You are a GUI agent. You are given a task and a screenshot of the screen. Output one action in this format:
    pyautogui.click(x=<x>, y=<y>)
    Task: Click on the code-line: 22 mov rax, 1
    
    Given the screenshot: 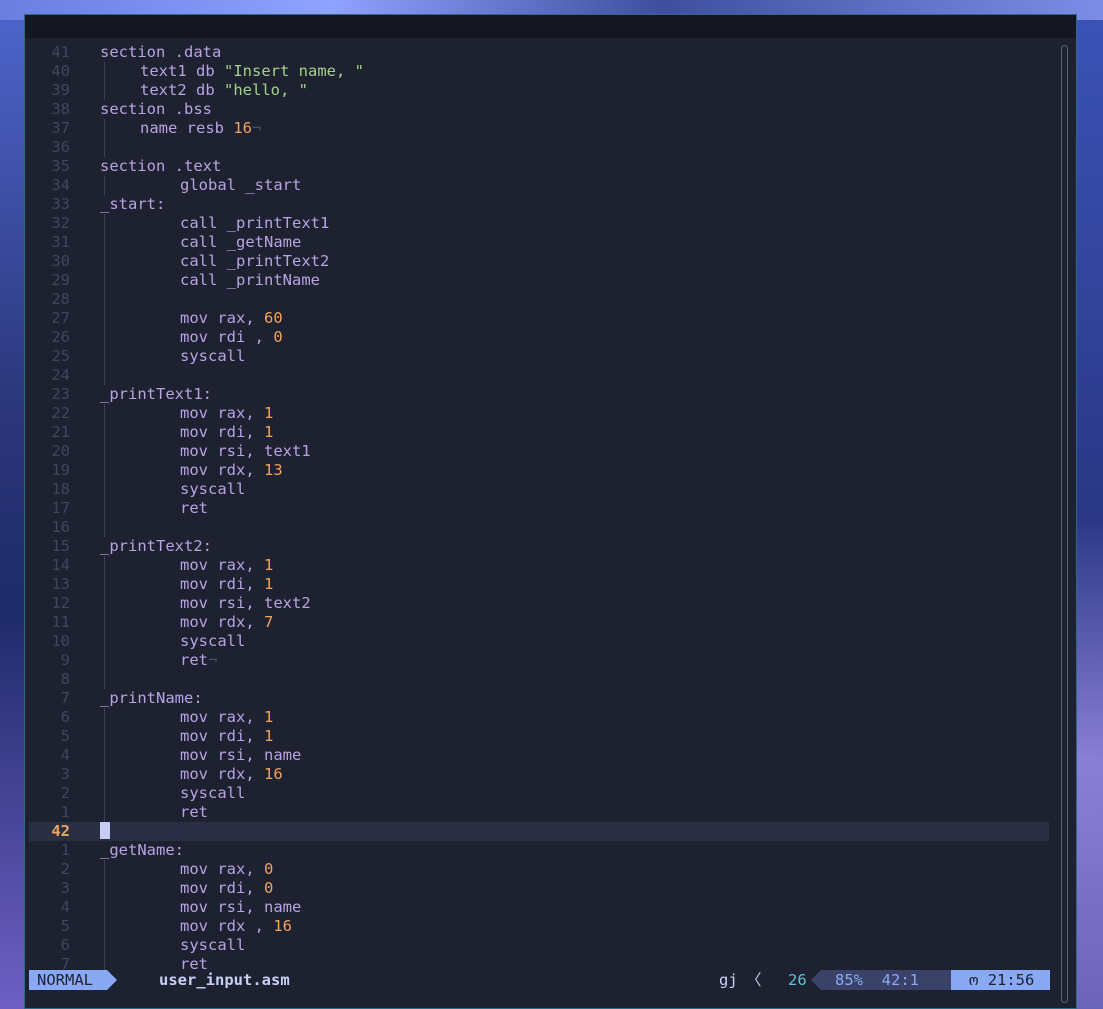 What is the action you would take?
    pyautogui.click(x=539, y=413)
    